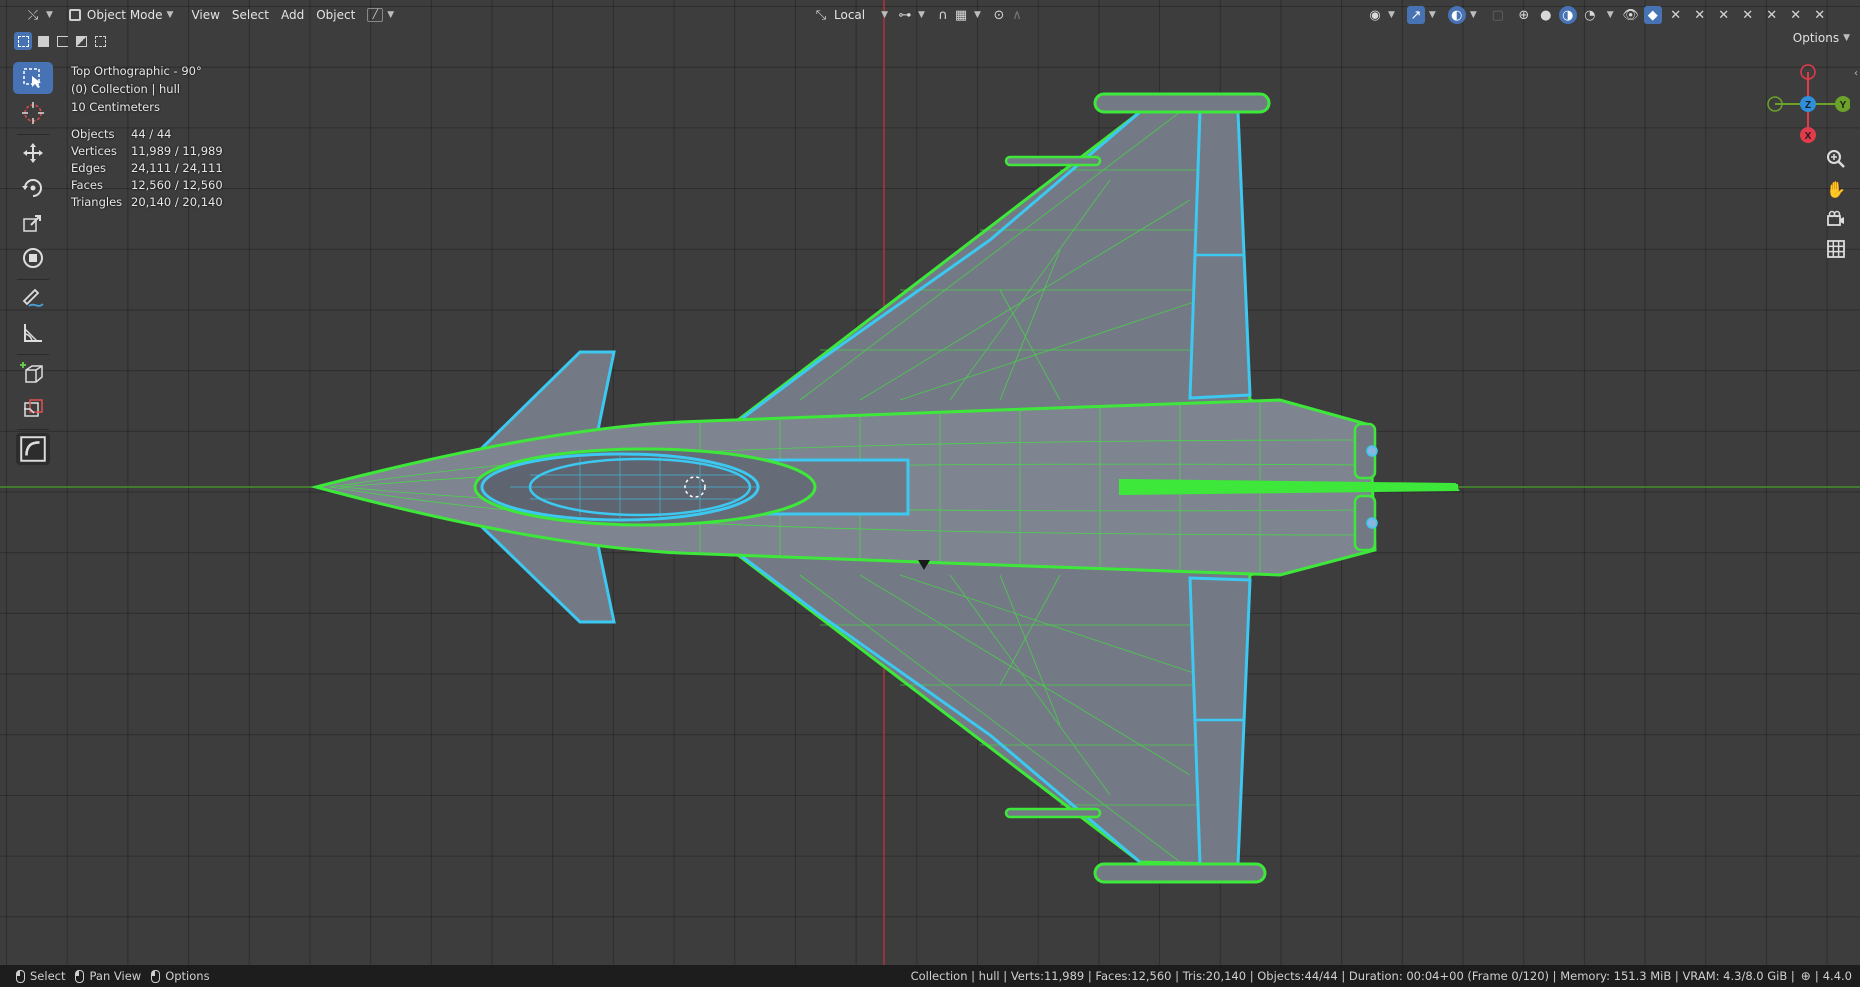 The image size is (1860, 987). Describe the element at coordinates (1836, 189) in the screenshot. I see `pan-button: ✋` at that location.